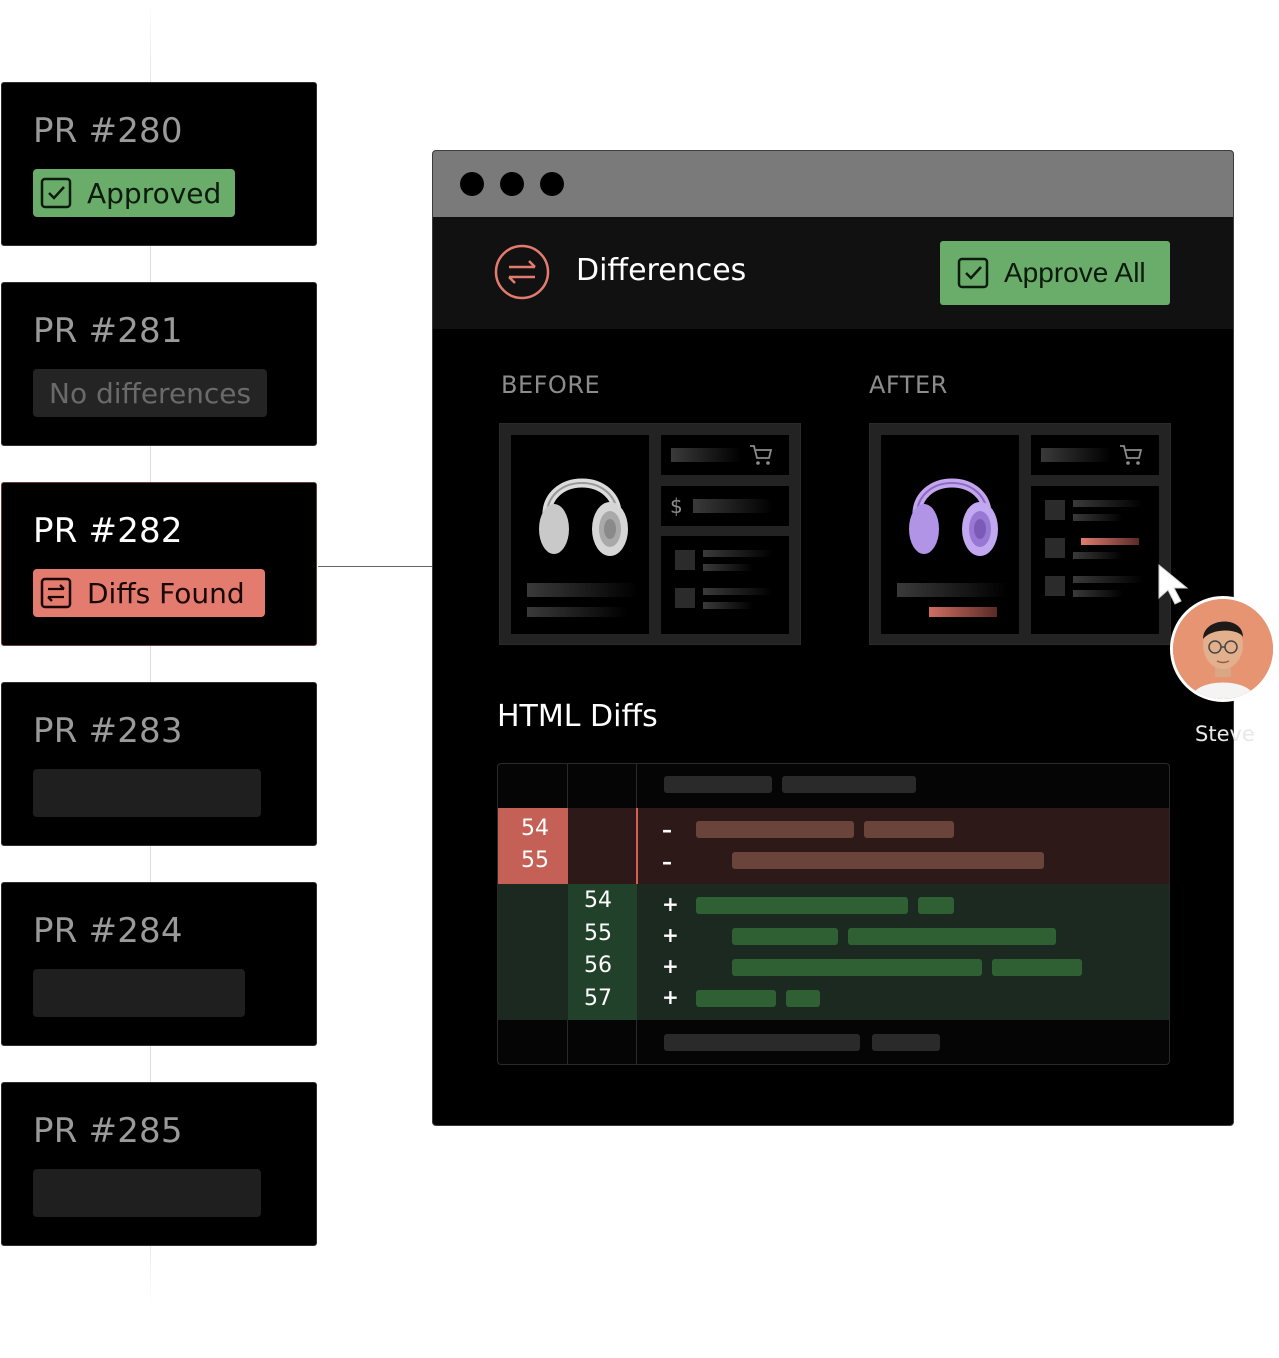 The width and height of the screenshot is (1279, 1358). I want to click on approve-all-button: Approve All, so click(1055, 273).